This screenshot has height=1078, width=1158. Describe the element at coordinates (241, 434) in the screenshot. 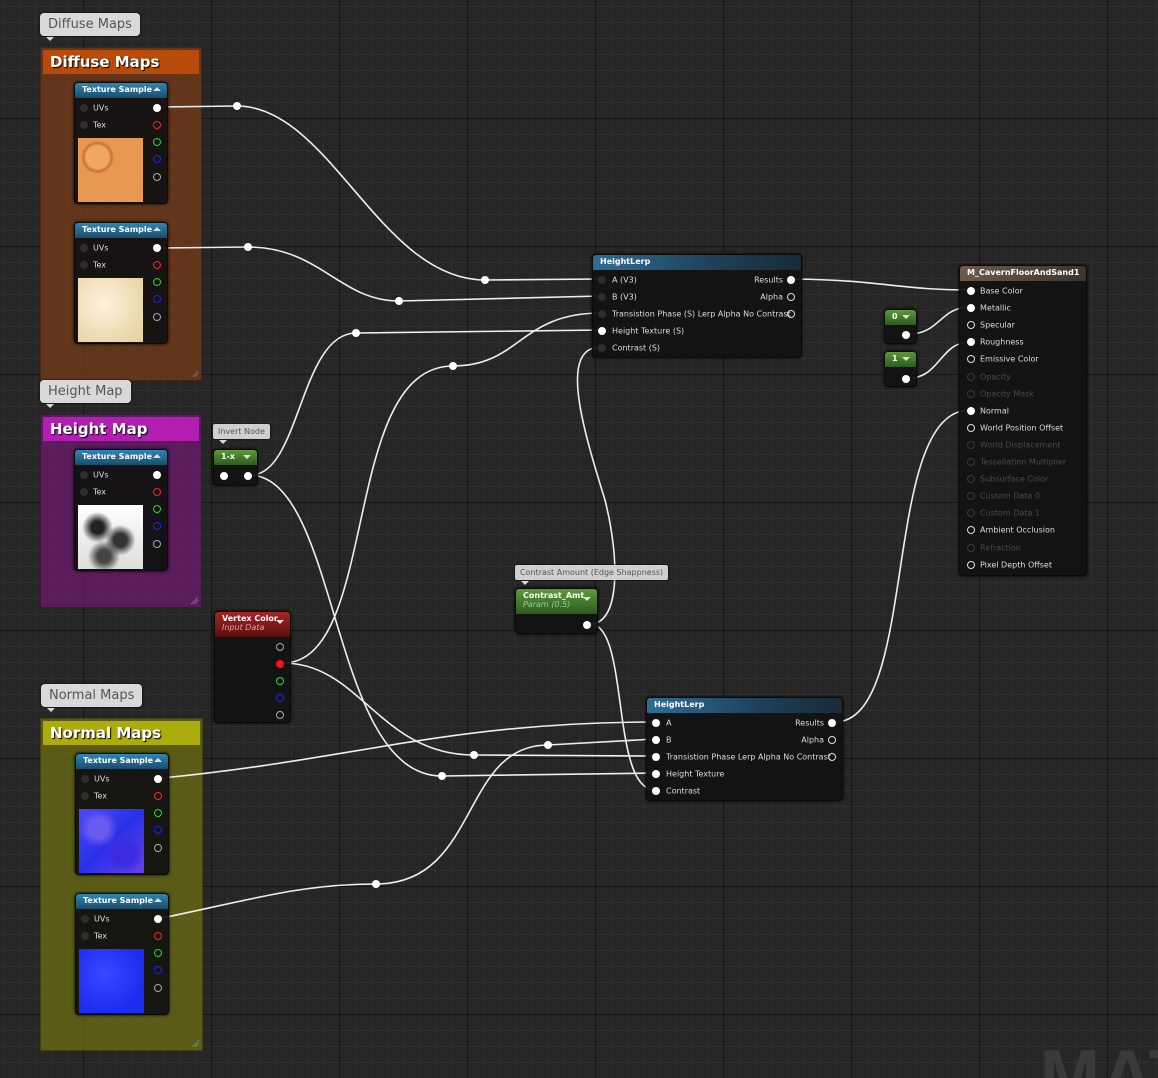

I see `invert-node-comment: Invert Node` at that location.